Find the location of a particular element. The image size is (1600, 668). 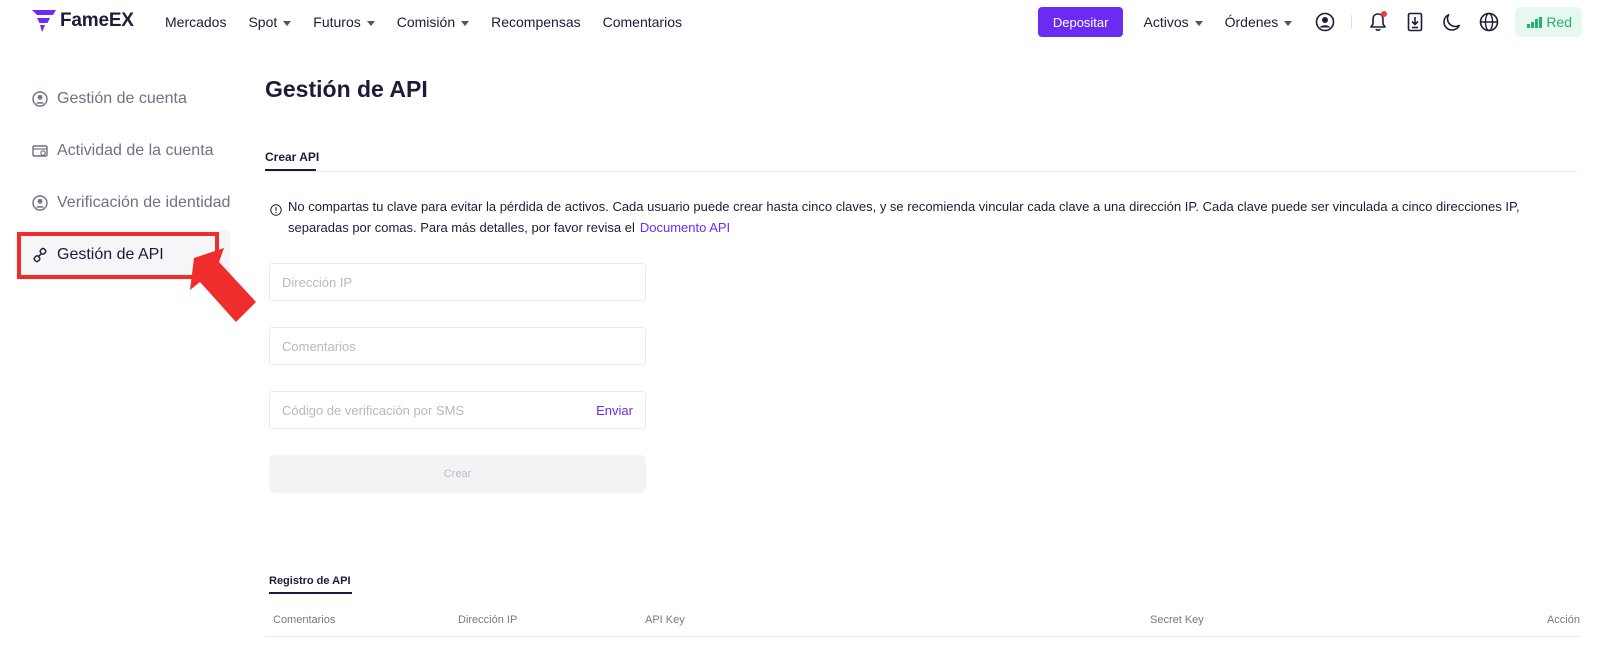

moon-icon is located at coordinates (1452, 22).